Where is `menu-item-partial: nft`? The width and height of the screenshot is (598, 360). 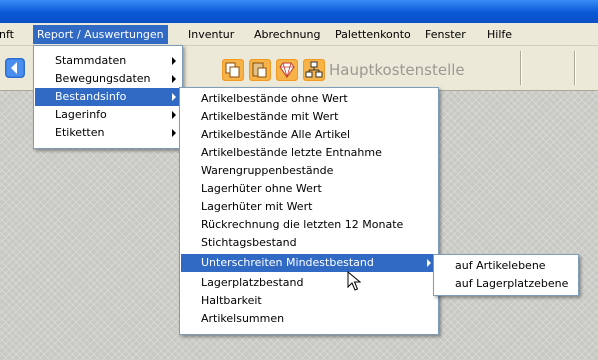
menu-item-partial: nft is located at coordinates (7, 34).